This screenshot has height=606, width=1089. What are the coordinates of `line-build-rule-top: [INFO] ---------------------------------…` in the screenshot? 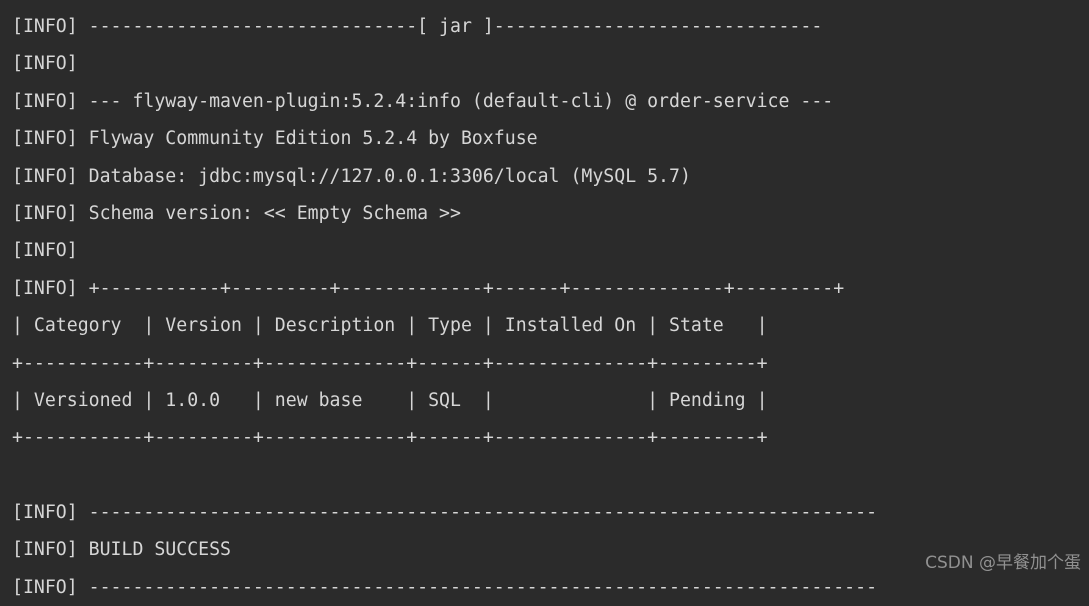 It's located at (445, 513).